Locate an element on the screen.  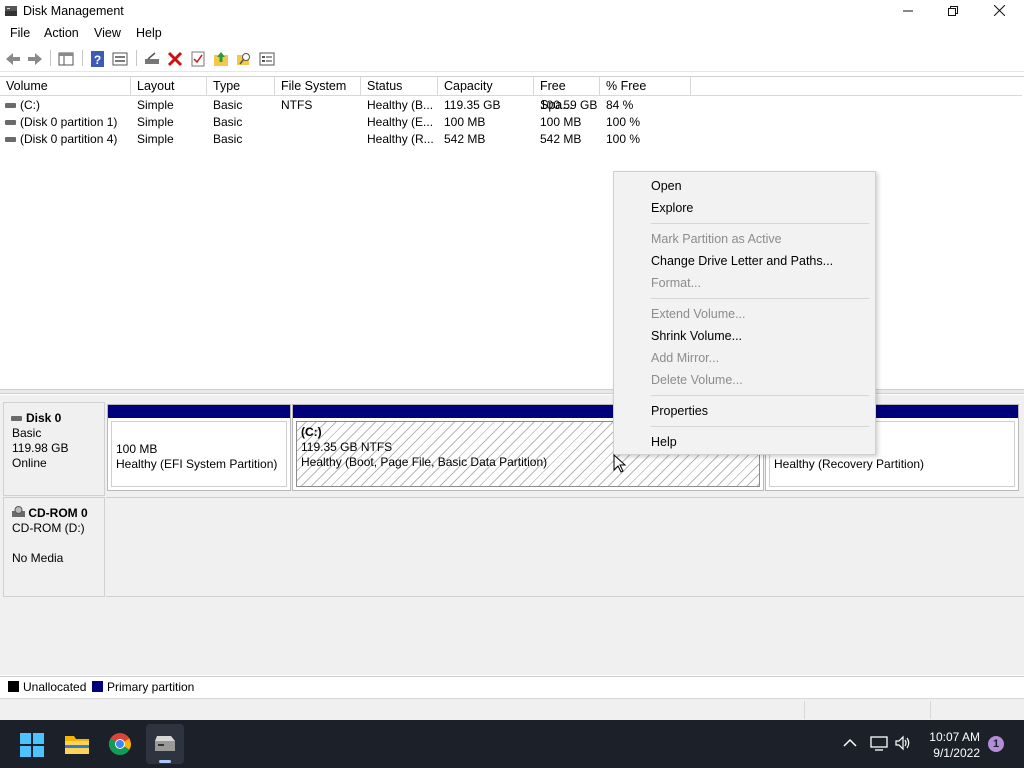
partition-efi: 100 MB Healthy (EFI System Partition) is located at coordinates (199, 447).